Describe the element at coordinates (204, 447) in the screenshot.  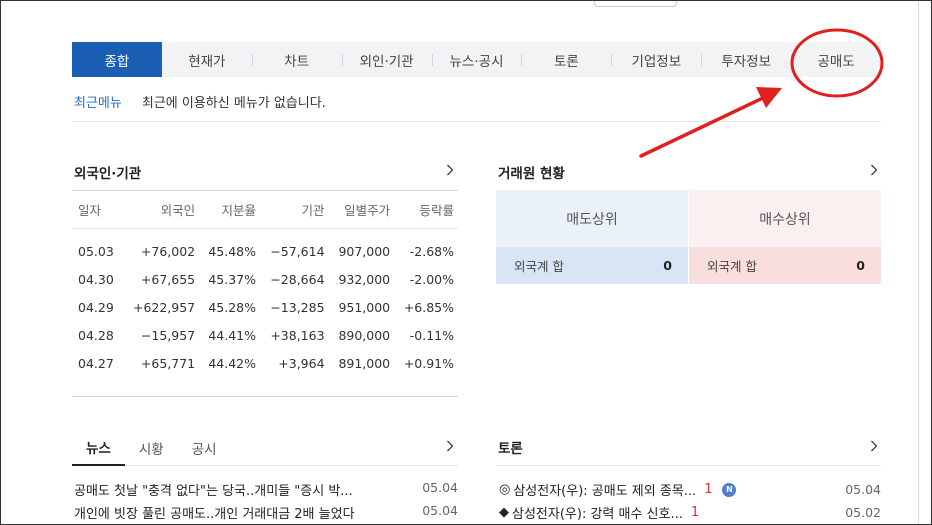
I see `tab-disclosure: 공시` at that location.